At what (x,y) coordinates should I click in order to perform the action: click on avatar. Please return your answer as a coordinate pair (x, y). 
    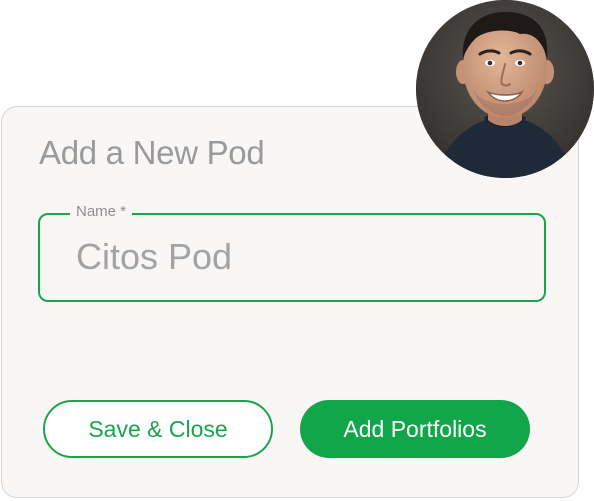
    Looking at the image, I should click on (505, 89).